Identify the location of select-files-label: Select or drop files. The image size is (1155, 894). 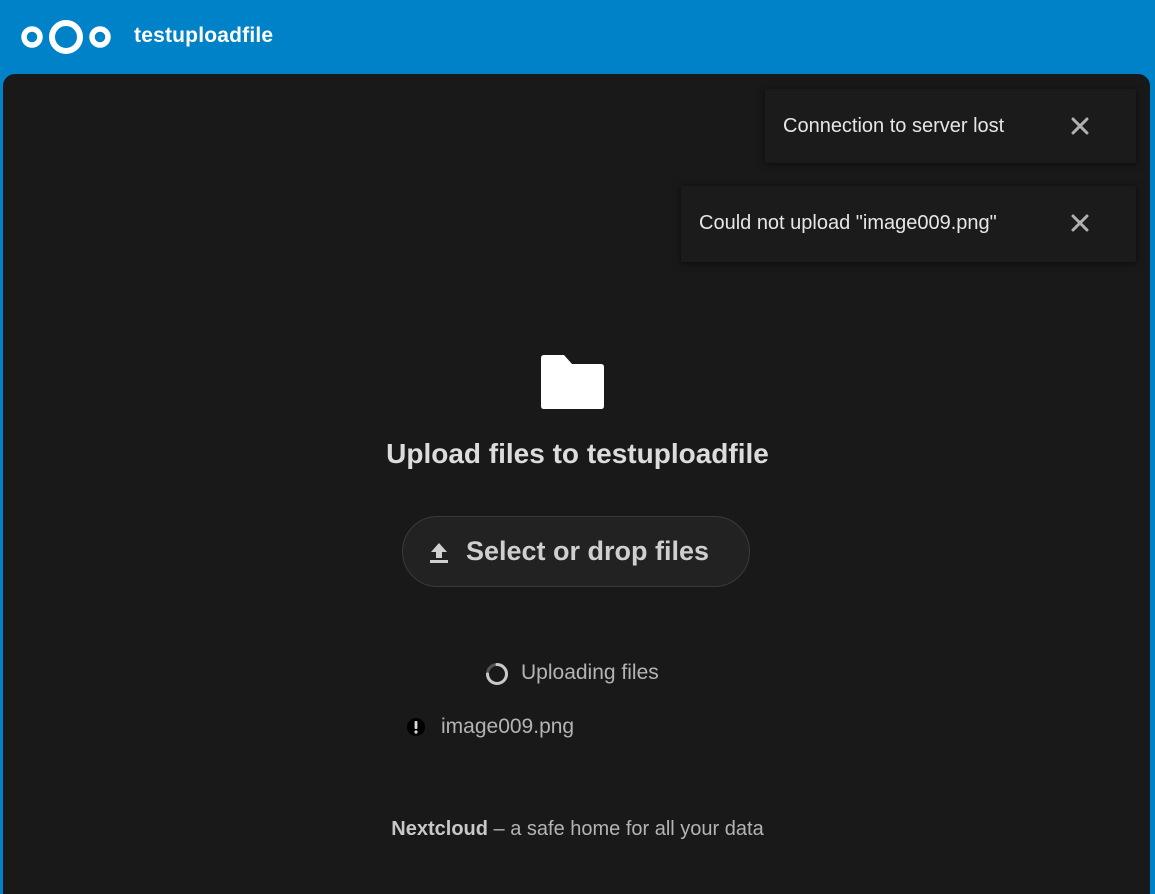
(588, 551).